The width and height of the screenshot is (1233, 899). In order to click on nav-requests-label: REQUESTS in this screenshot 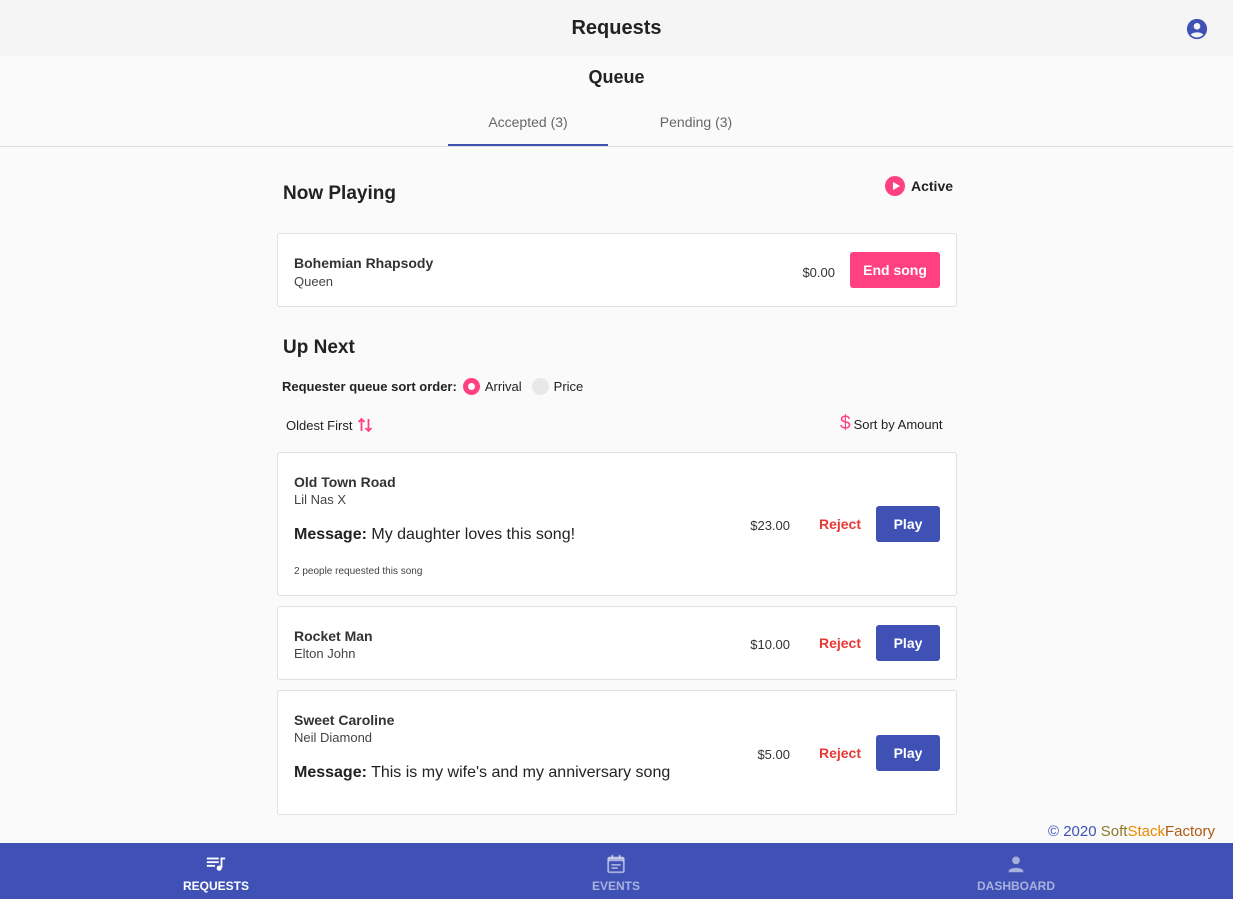, I will do `click(215, 886)`.